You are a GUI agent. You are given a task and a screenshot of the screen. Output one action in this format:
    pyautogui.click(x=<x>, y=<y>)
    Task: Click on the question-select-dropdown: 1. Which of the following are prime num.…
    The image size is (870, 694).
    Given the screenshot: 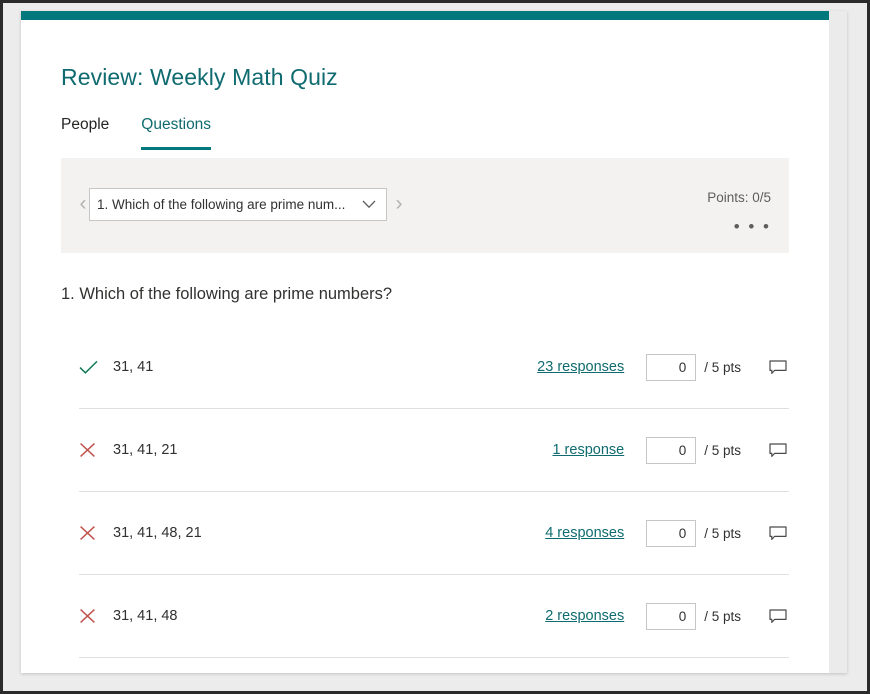 What is the action you would take?
    pyautogui.click(x=238, y=204)
    